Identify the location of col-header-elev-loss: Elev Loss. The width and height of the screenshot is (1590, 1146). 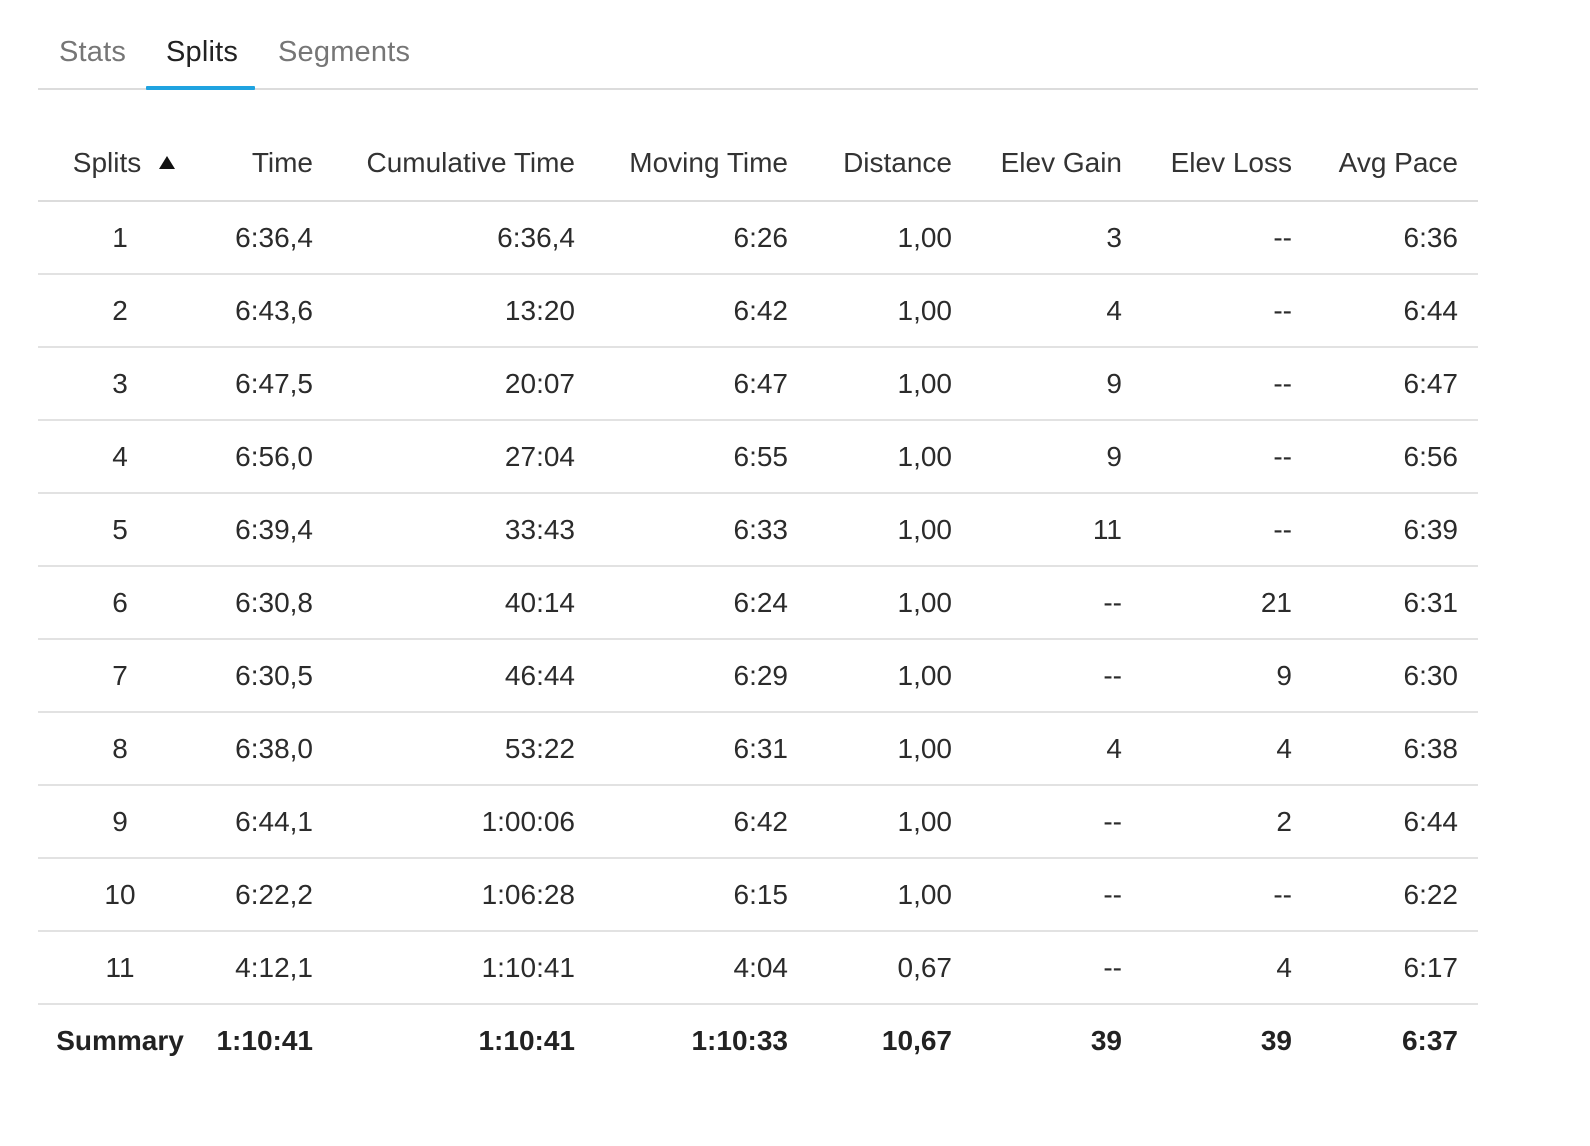
(1227, 164).